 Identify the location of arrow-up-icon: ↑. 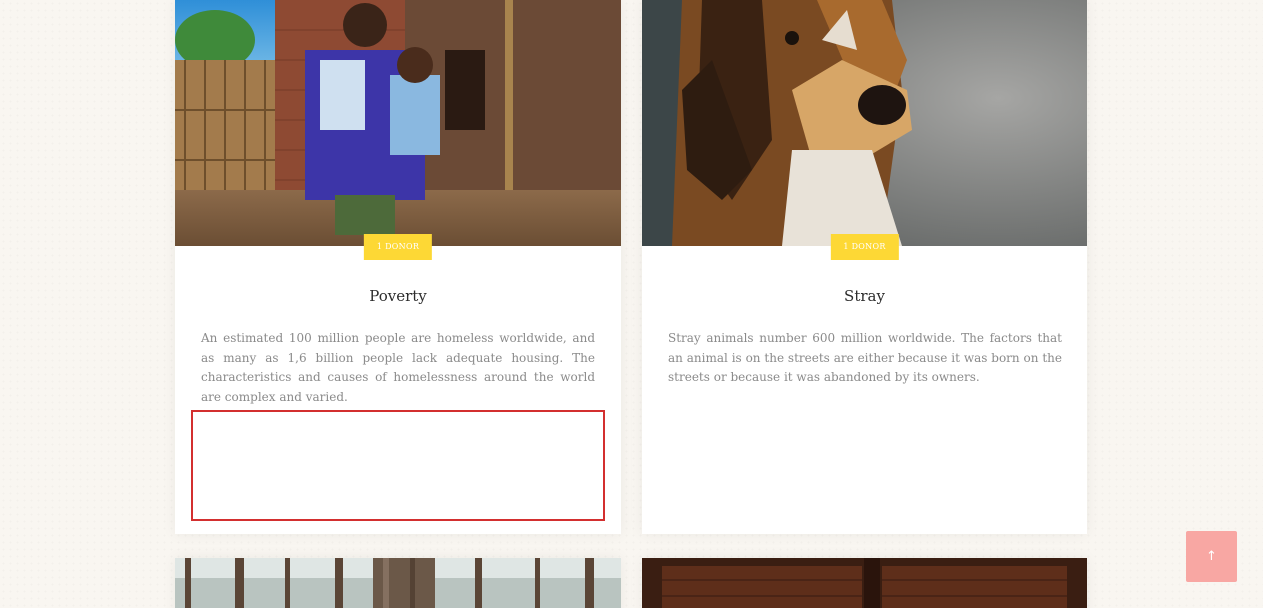
(1211, 556).